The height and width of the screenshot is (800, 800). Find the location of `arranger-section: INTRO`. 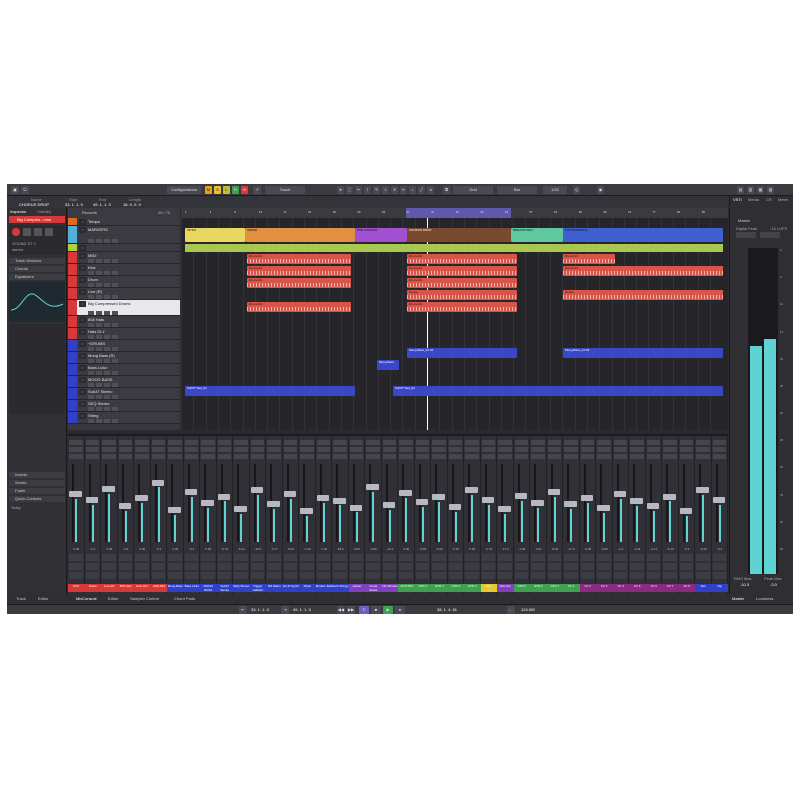

arranger-section: INTRO is located at coordinates (215, 235).